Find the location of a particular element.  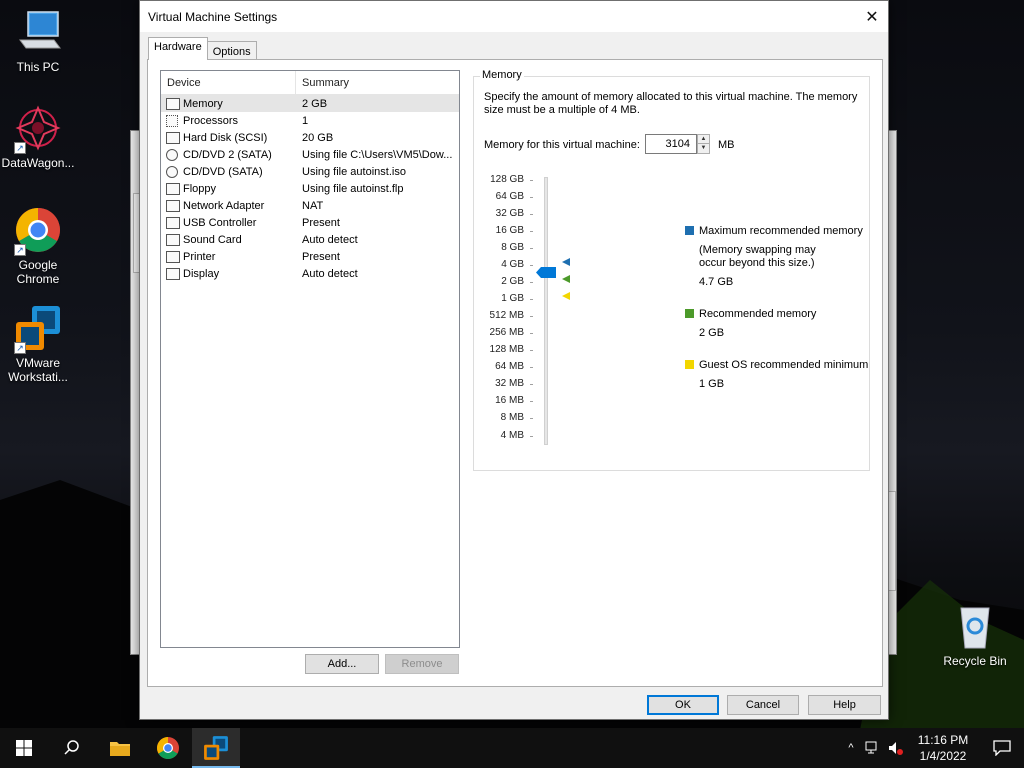

cancel-button: Cancel is located at coordinates (763, 705).